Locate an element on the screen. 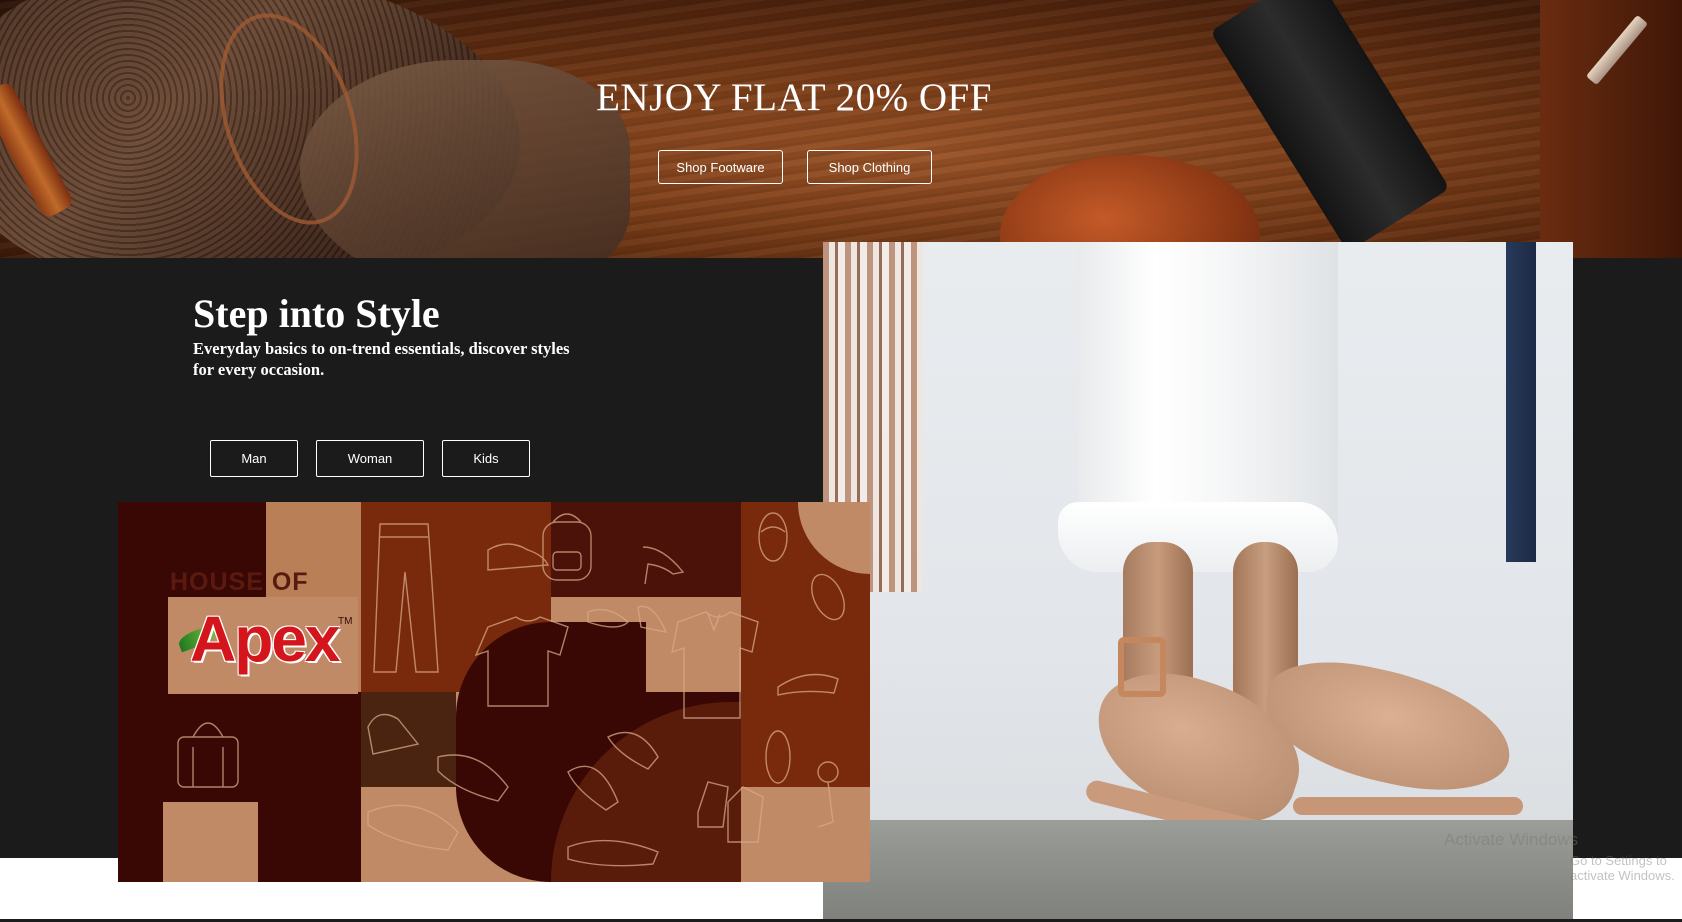 The image size is (1682, 922). leather-sheet is located at coordinates (1611, 129).